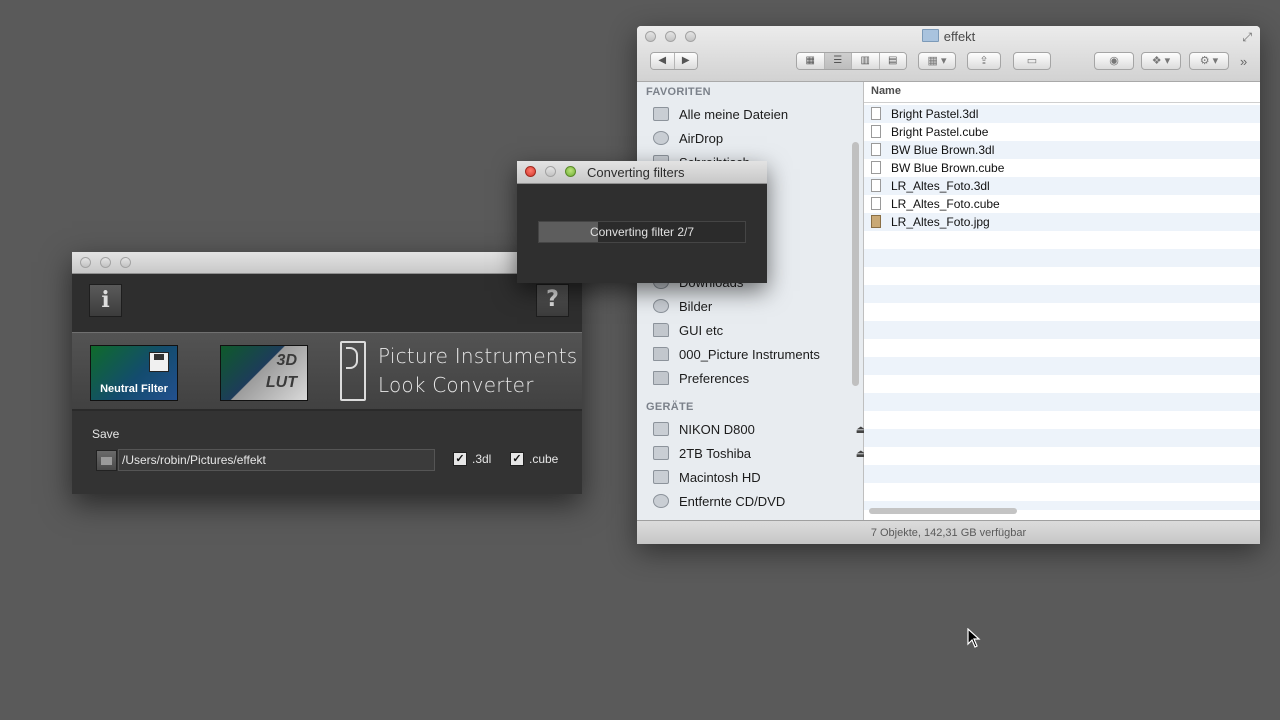  What do you see at coordinates (855, 264) in the screenshot?
I see `sidebar-scrollbar` at bounding box center [855, 264].